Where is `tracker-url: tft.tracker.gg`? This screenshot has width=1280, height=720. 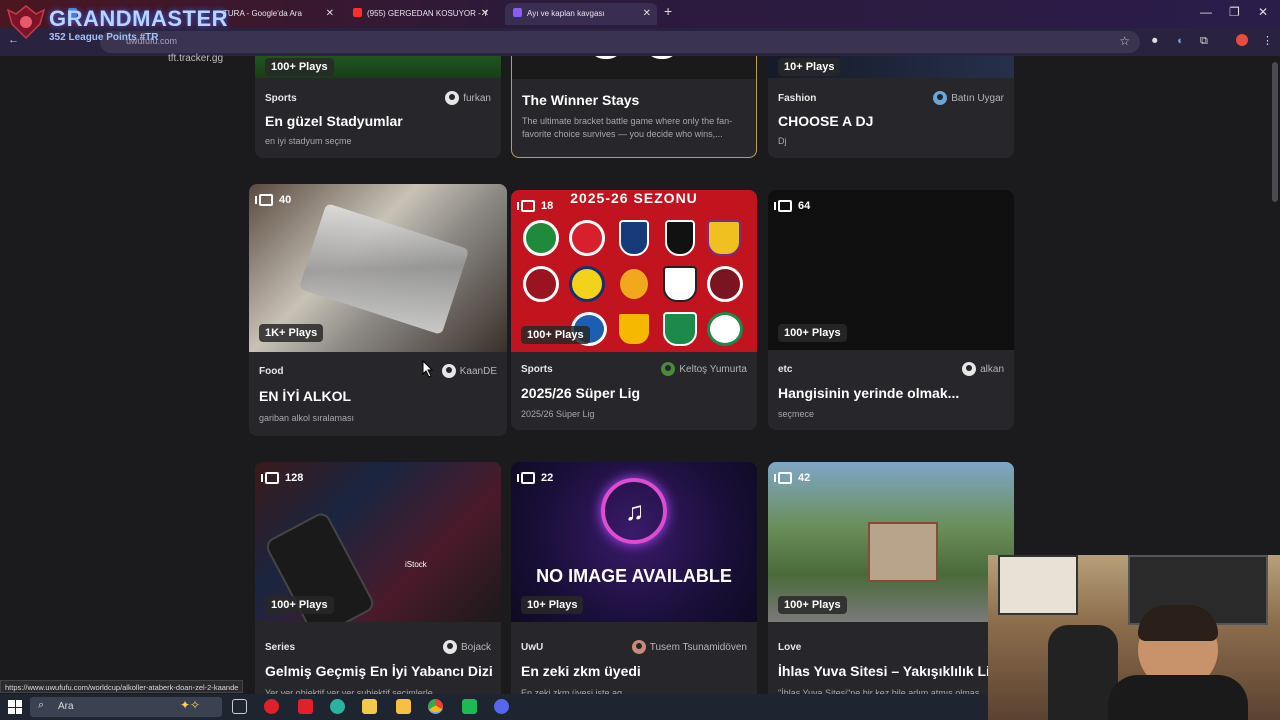
tracker-url: tft.tracker.gg is located at coordinates (196, 58).